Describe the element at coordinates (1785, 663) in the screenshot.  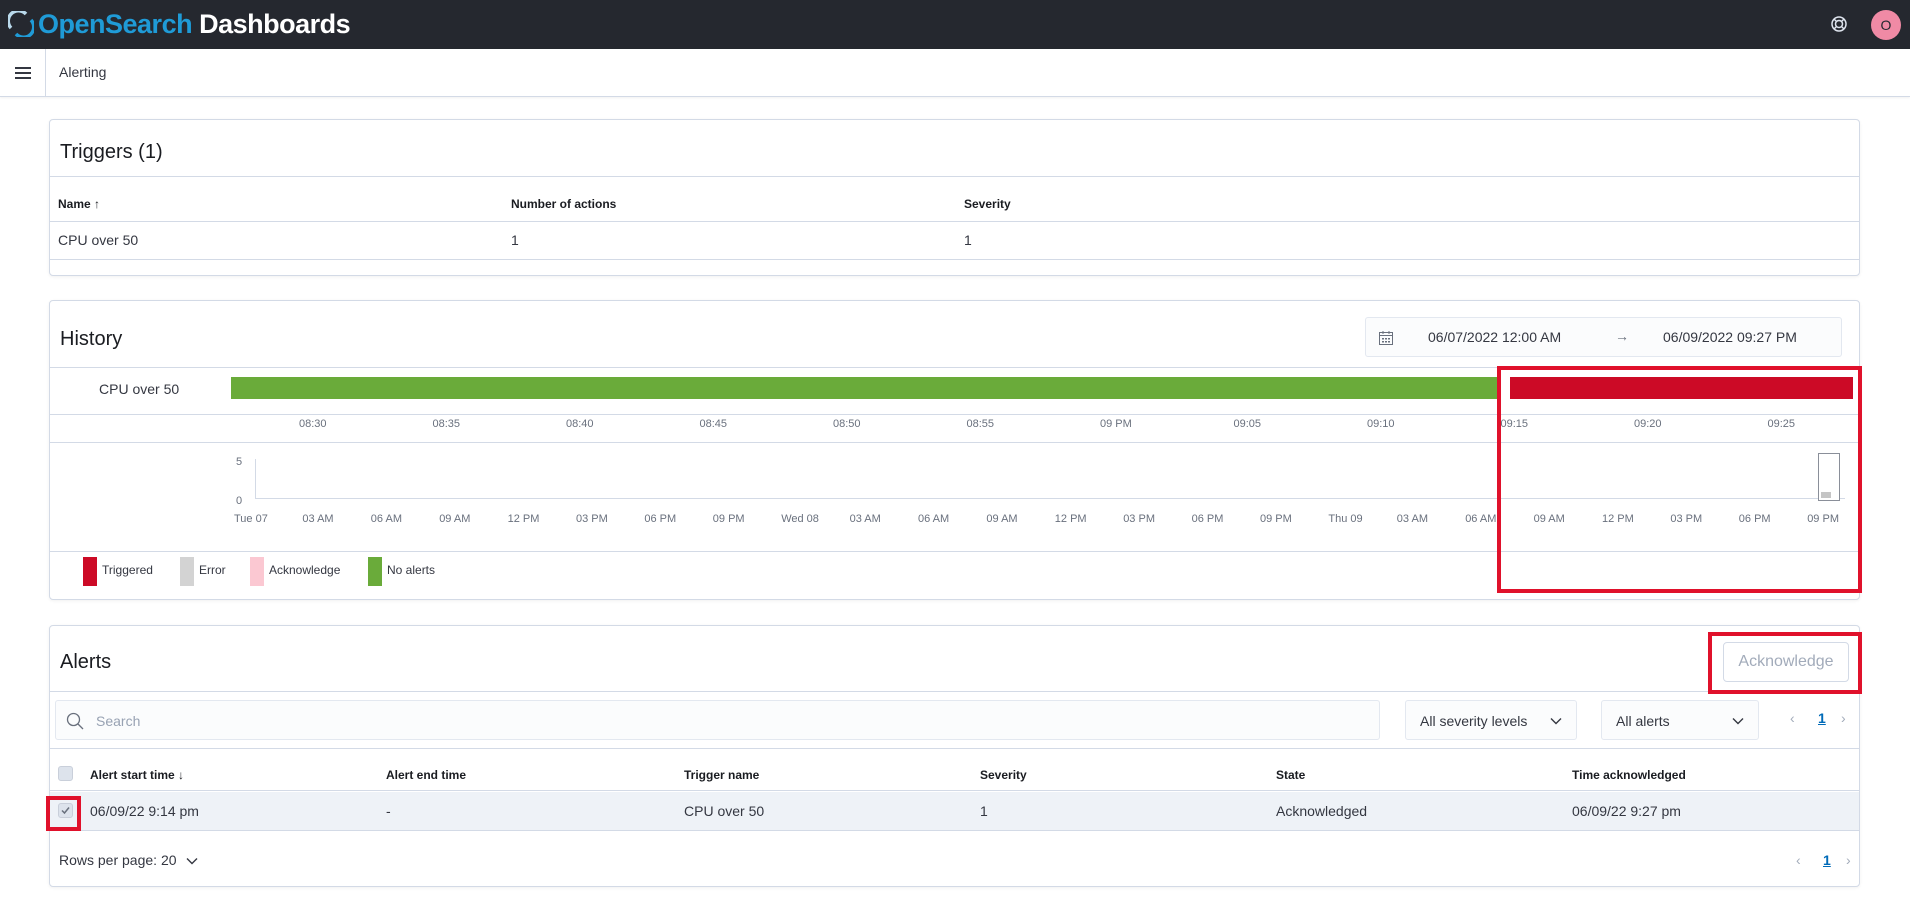
I see `highlight-box-acknowledge` at that location.